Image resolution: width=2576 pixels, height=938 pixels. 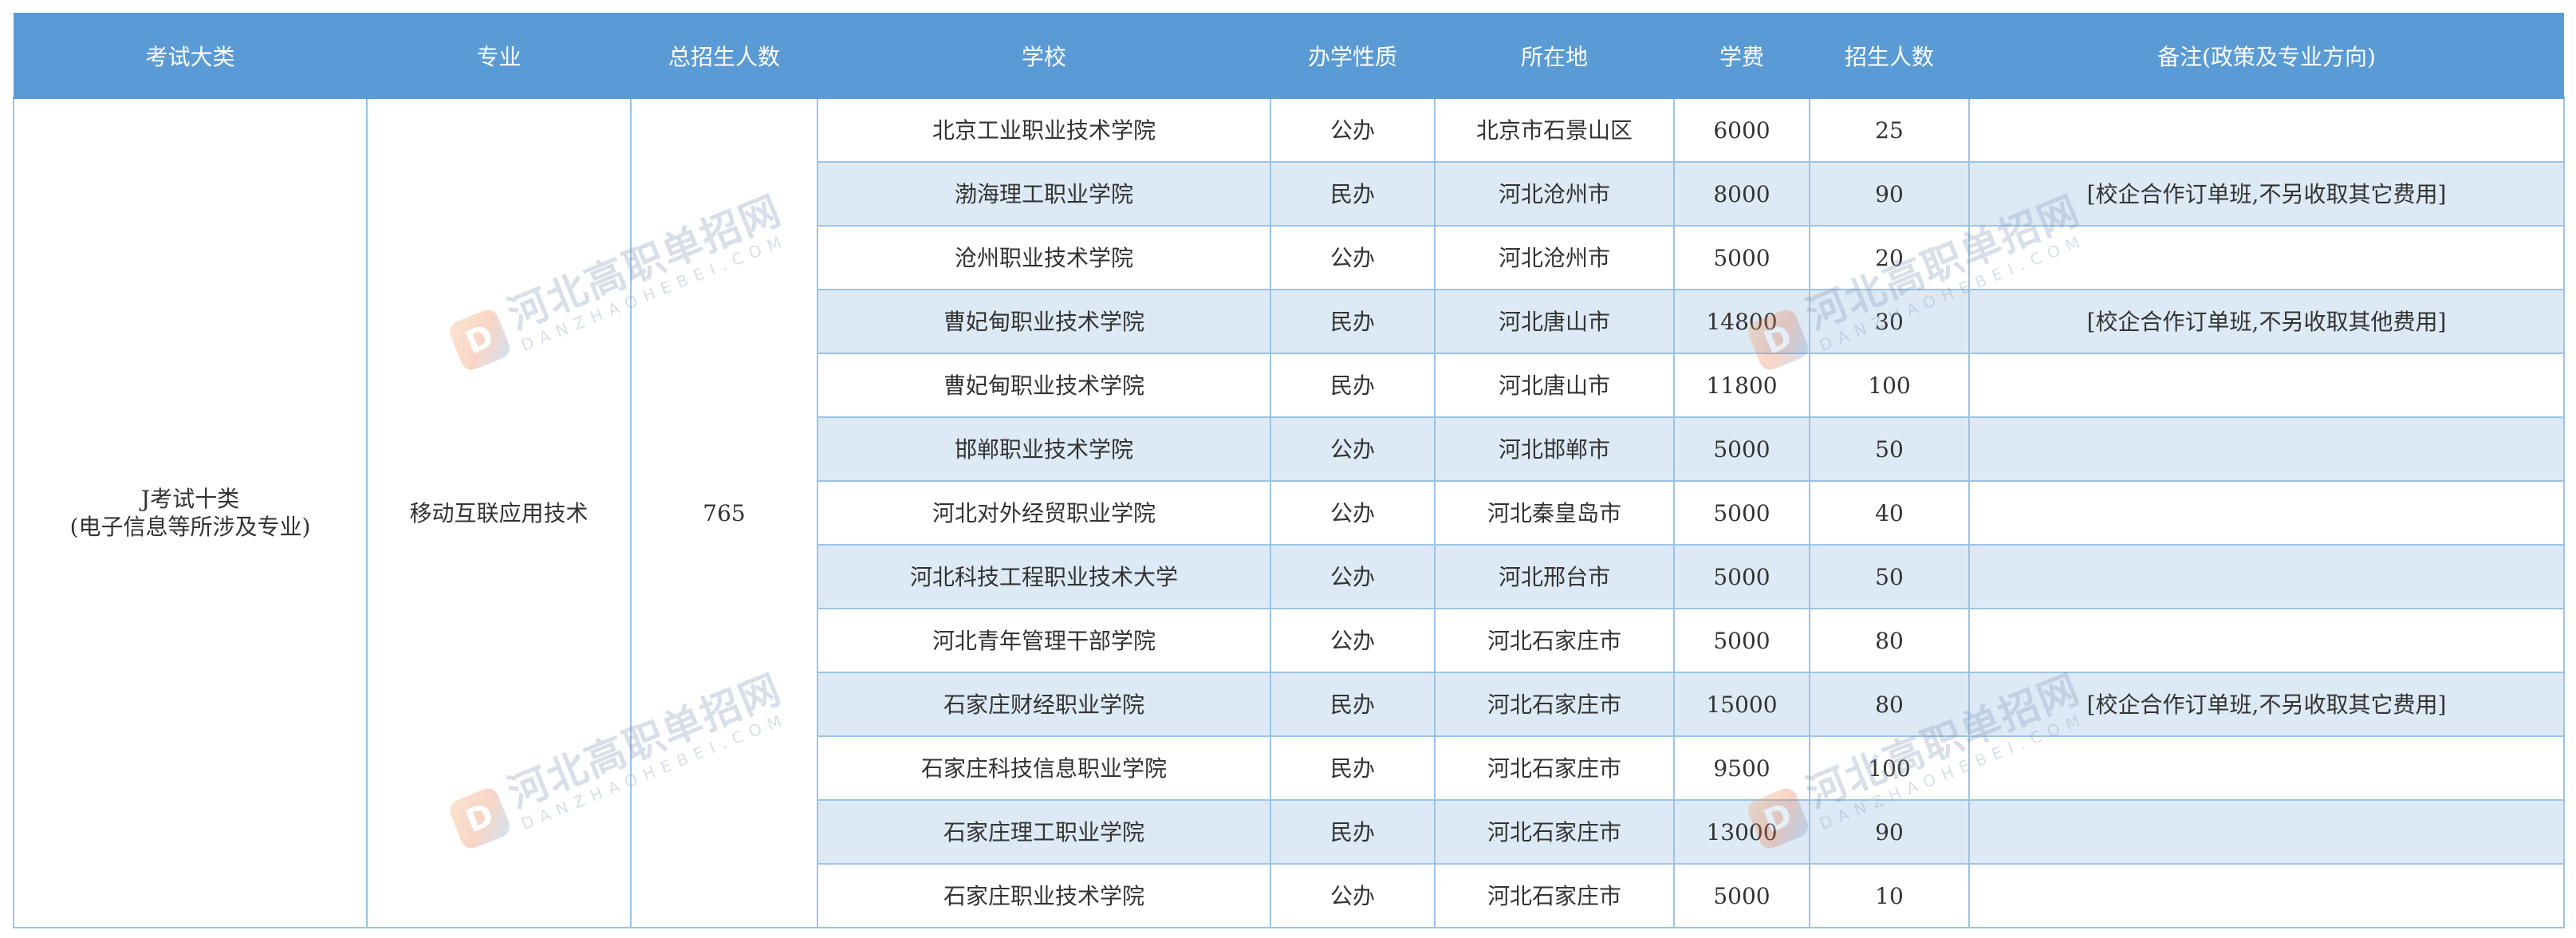 What do you see at coordinates (1554, 577) in the screenshot?
I see `location-cell: 河北邢台市` at bounding box center [1554, 577].